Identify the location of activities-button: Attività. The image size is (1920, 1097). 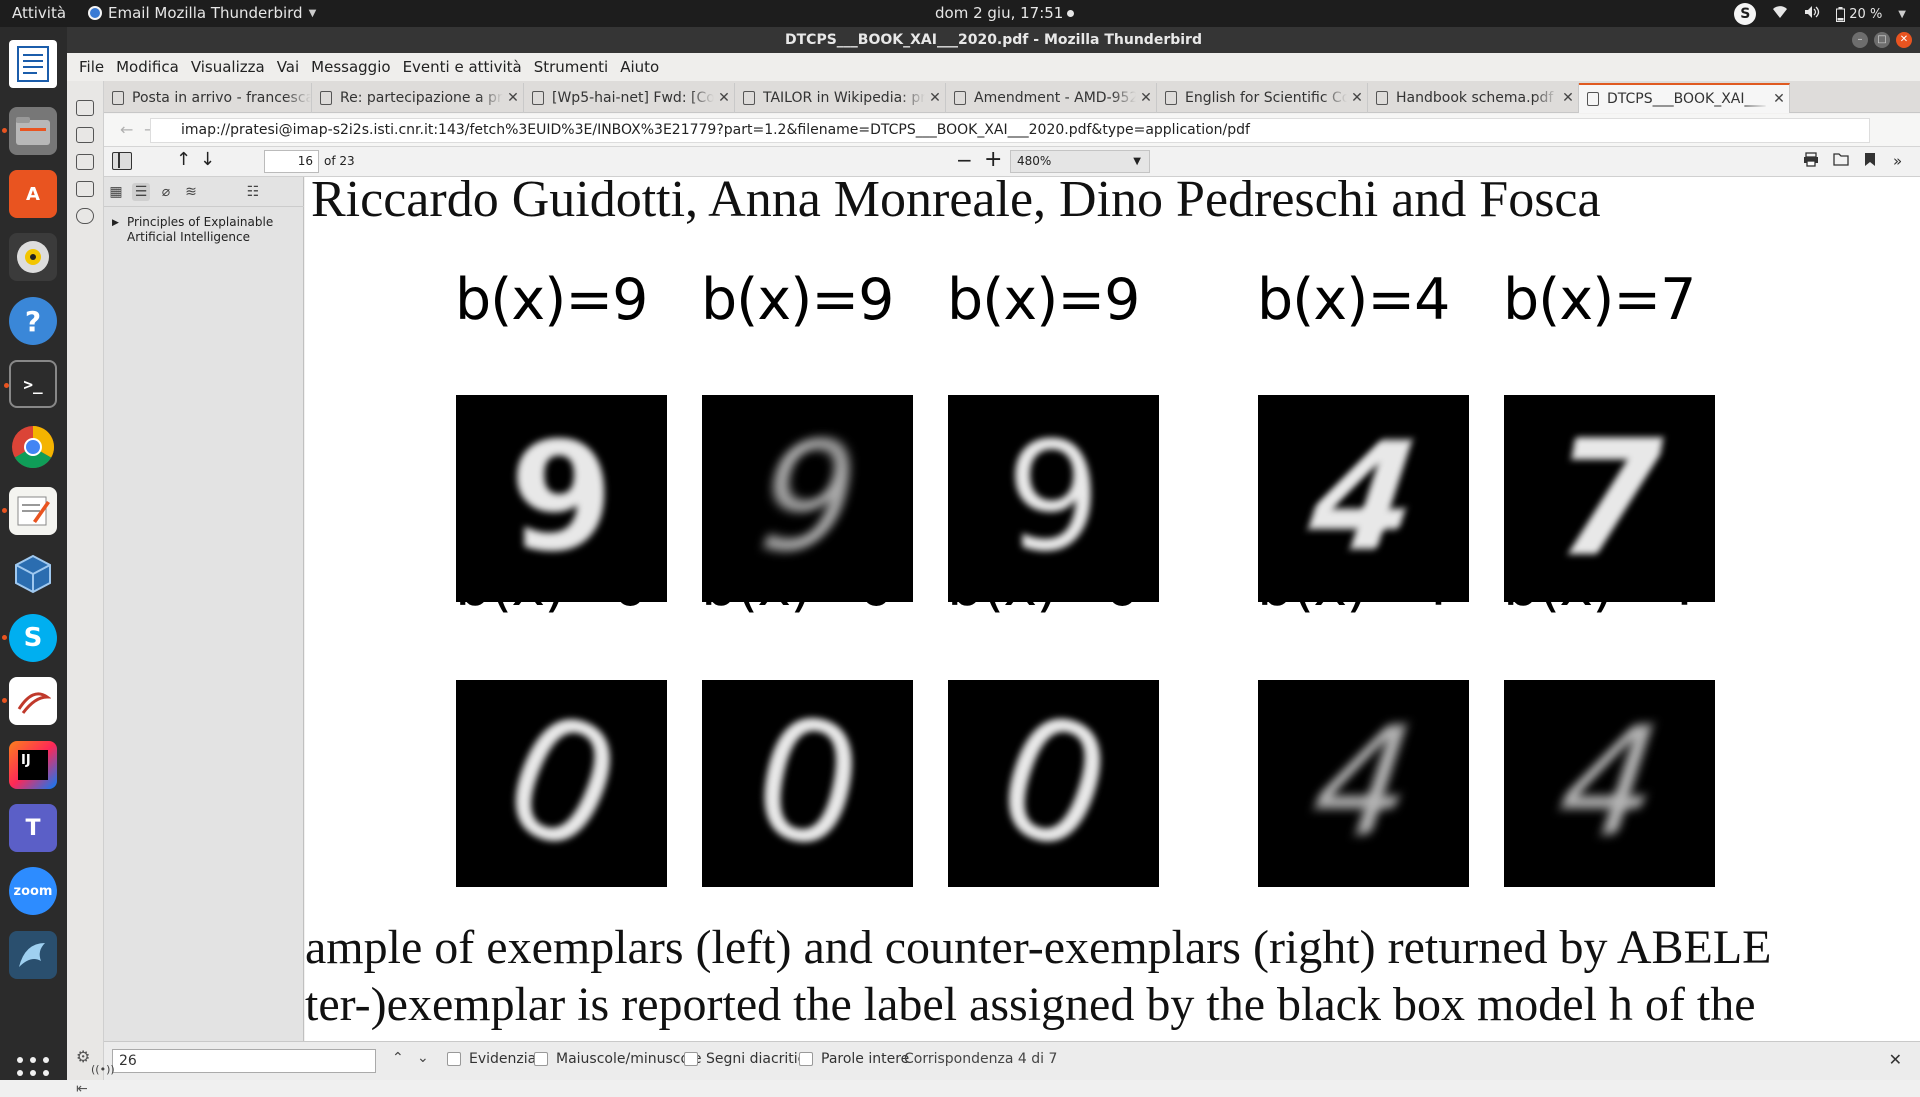
(39, 13).